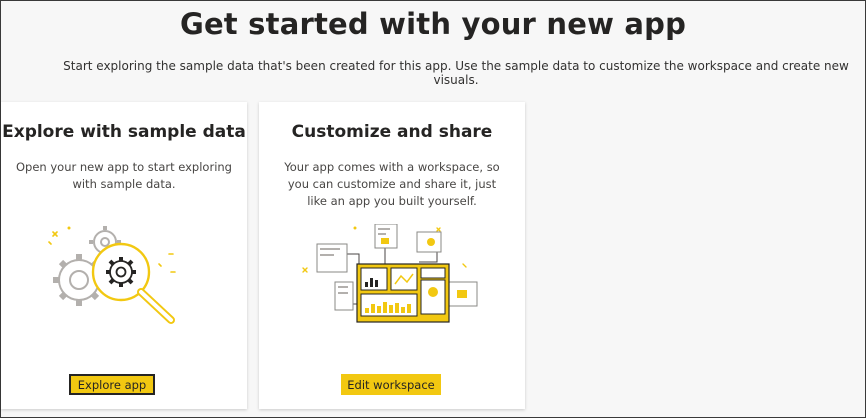 This screenshot has width=866, height=418. What do you see at coordinates (112, 384) in the screenshot?
I see `explore-app-button: Explore app` at bounding box center [112, 384].